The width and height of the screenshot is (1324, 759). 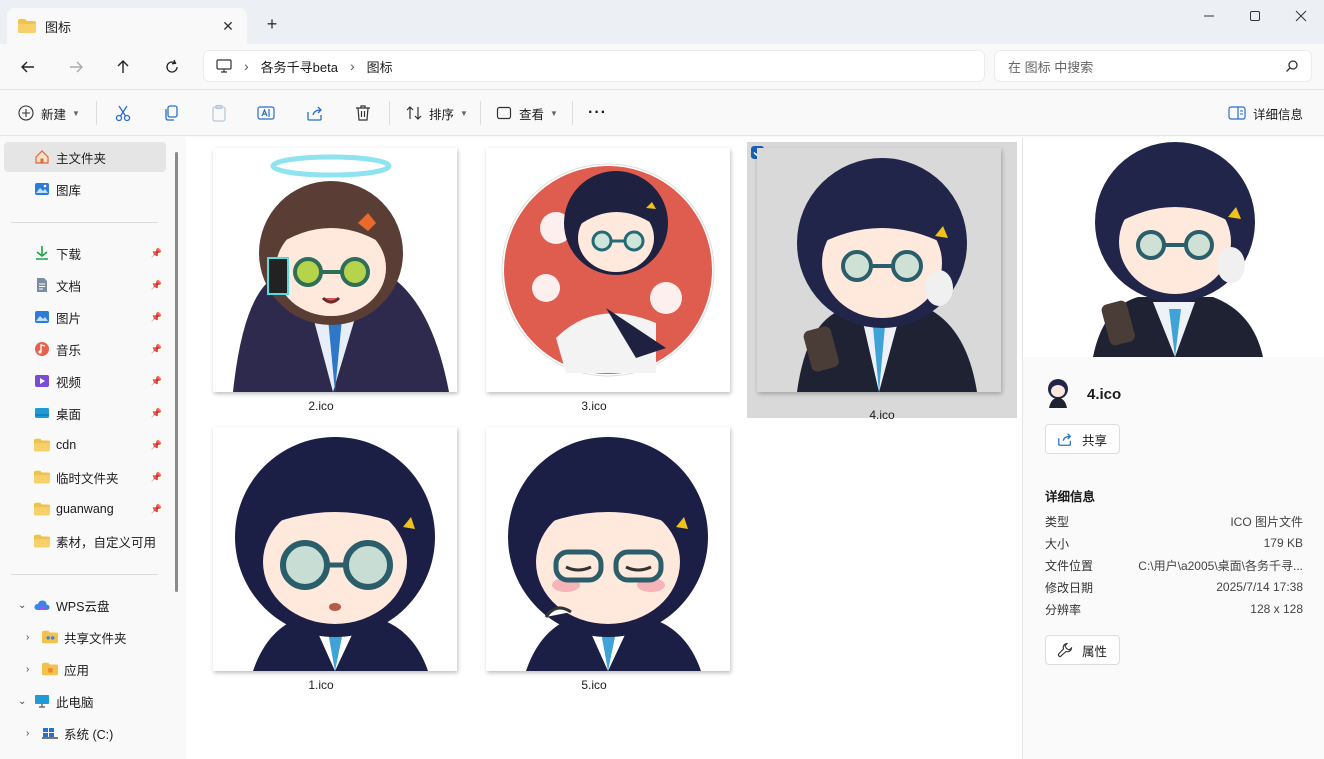 I want to click on cut-button, so click(x=126, y=113).